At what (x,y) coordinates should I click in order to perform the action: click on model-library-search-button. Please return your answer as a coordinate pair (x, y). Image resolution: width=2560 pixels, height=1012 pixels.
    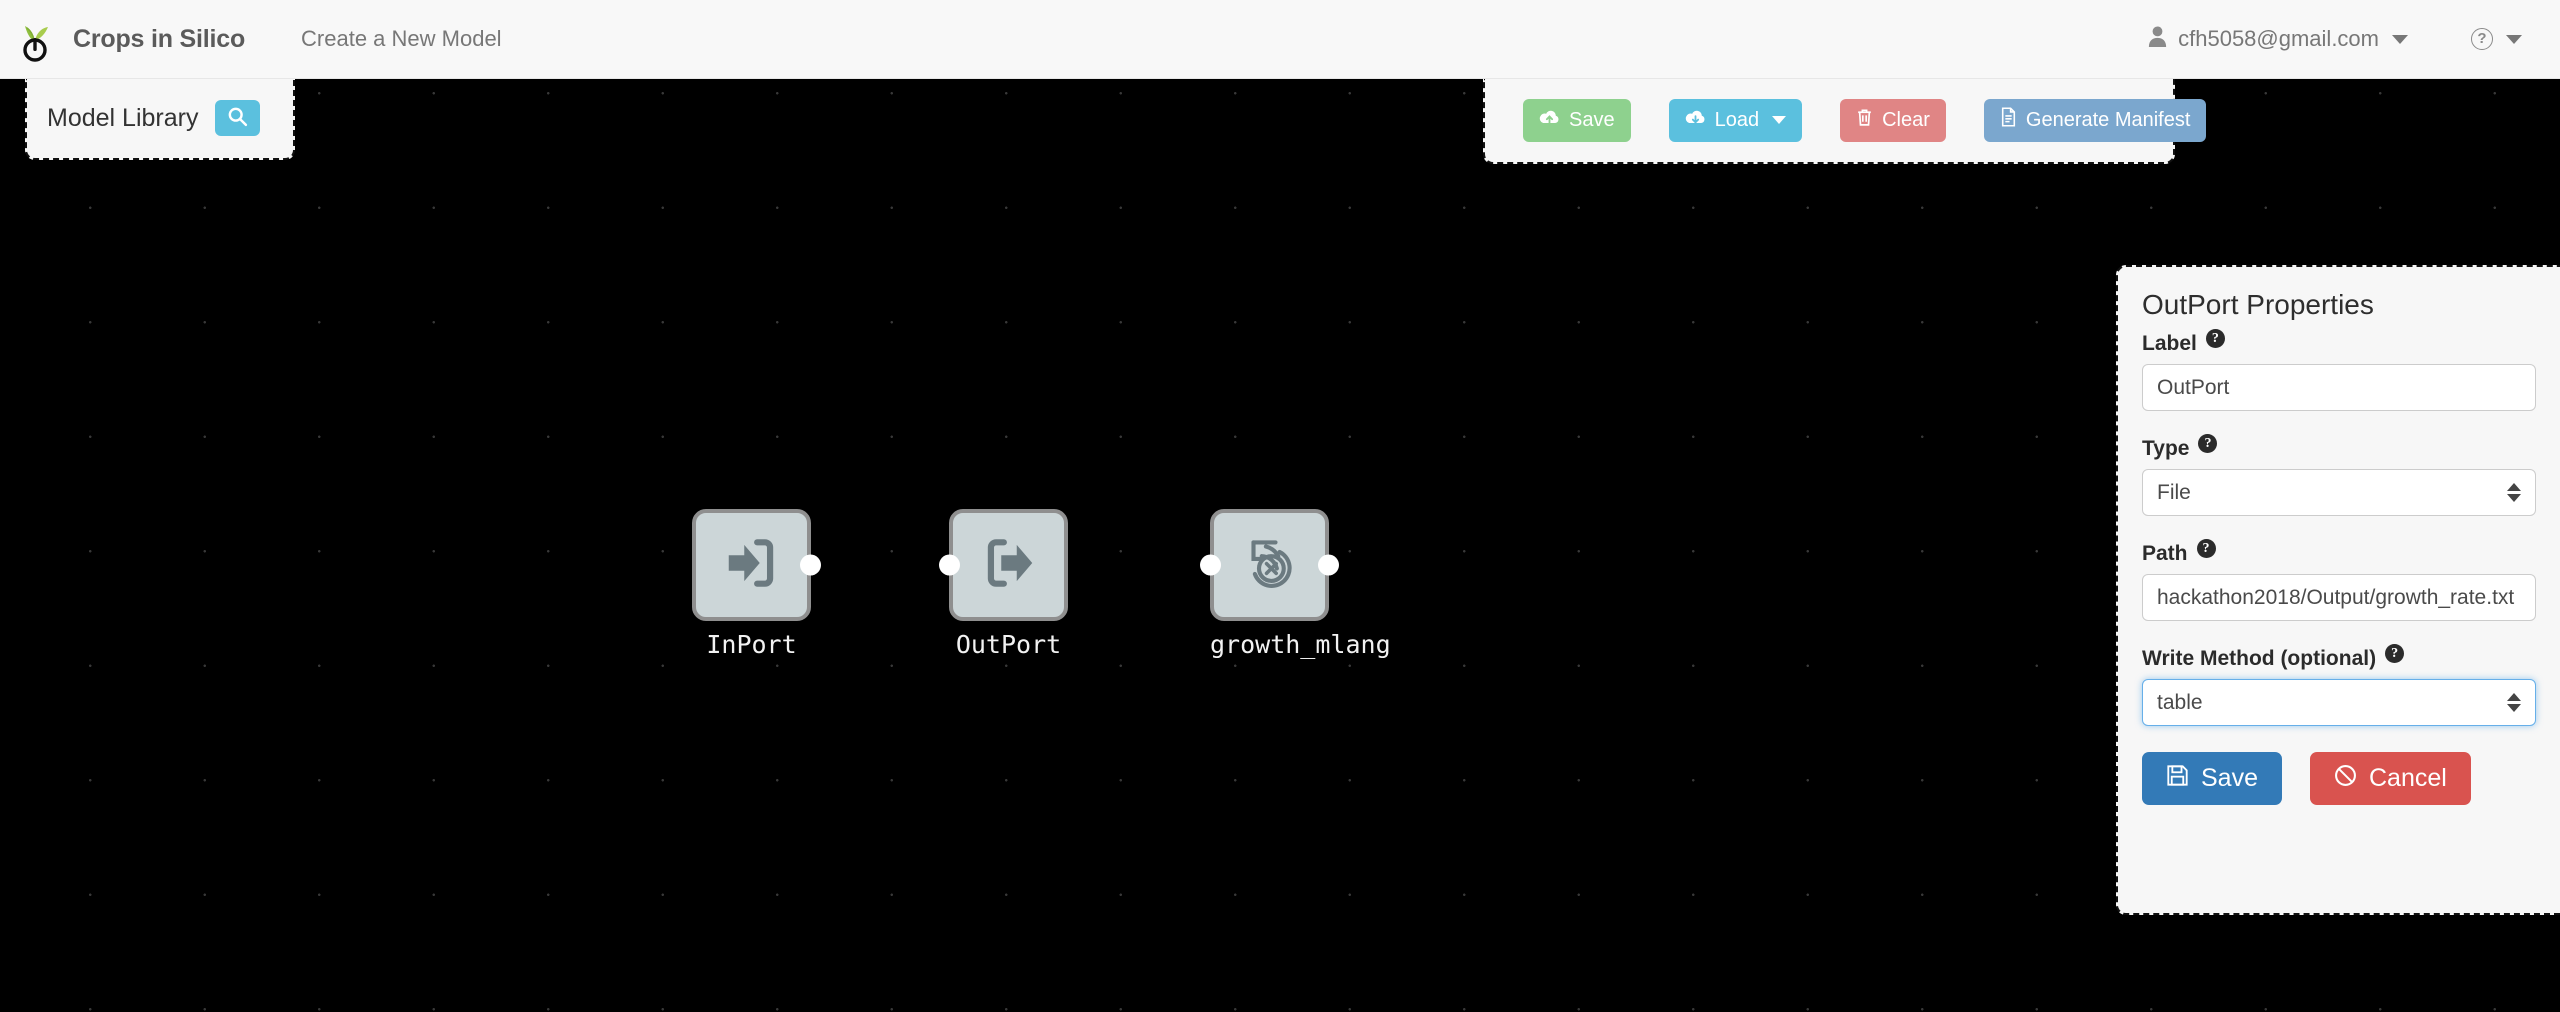
    Looking at the image, I should click on (238, 118).